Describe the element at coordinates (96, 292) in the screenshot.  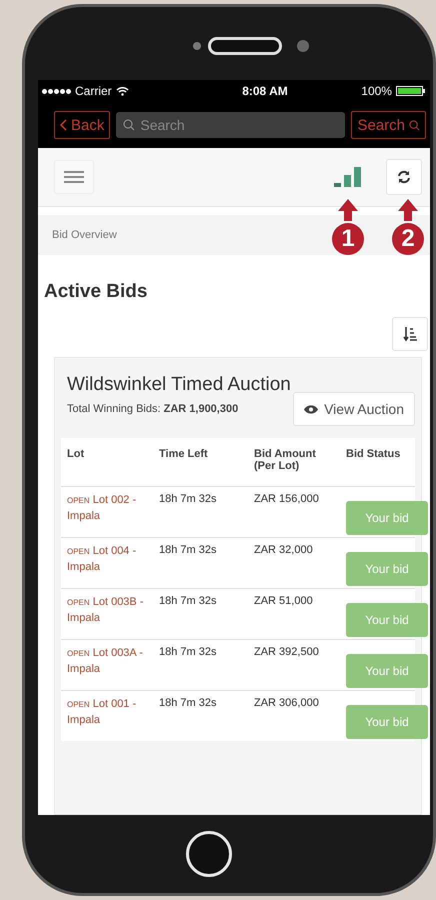
I see `section-heading: Active Bids` at that location.